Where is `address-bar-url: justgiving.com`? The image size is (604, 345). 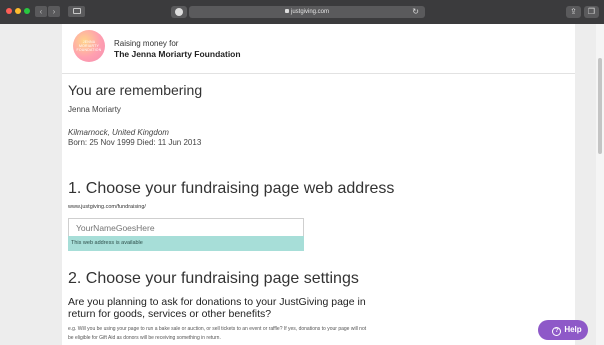
address-bar-url: justgiving.com is located at coordinates (309, 12).